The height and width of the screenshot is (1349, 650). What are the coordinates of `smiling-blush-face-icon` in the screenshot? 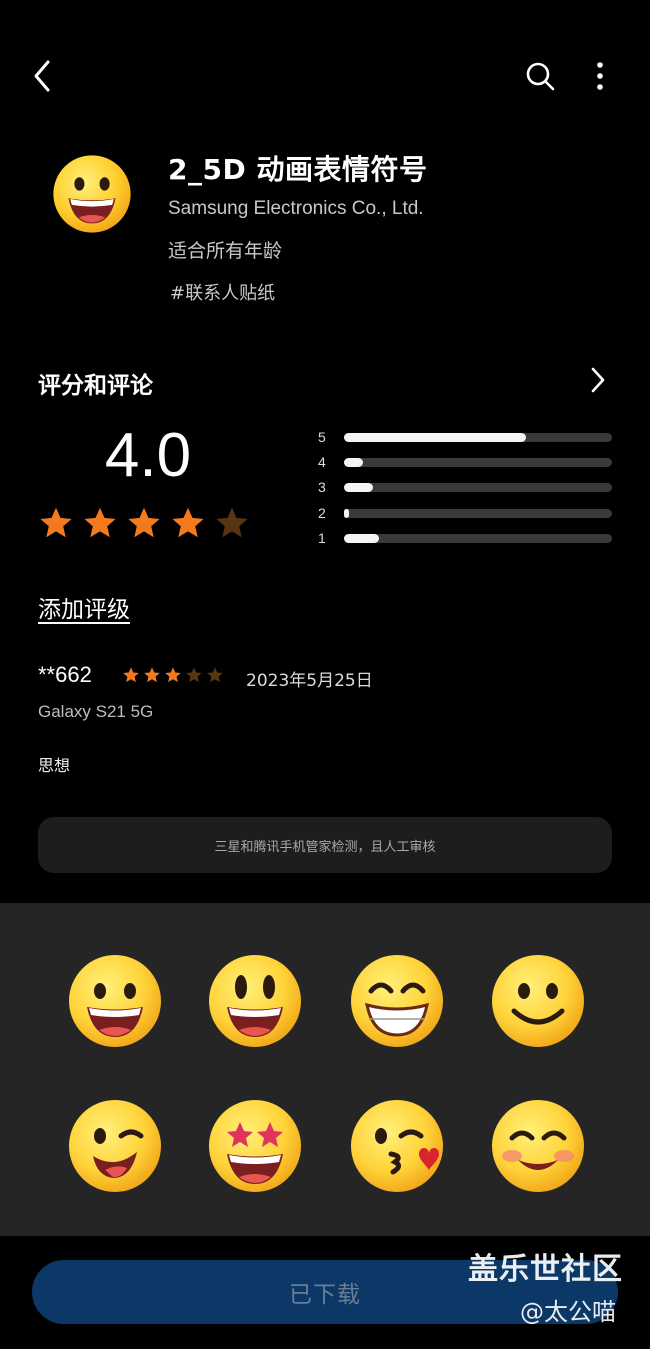 It's located at (538, 1146).